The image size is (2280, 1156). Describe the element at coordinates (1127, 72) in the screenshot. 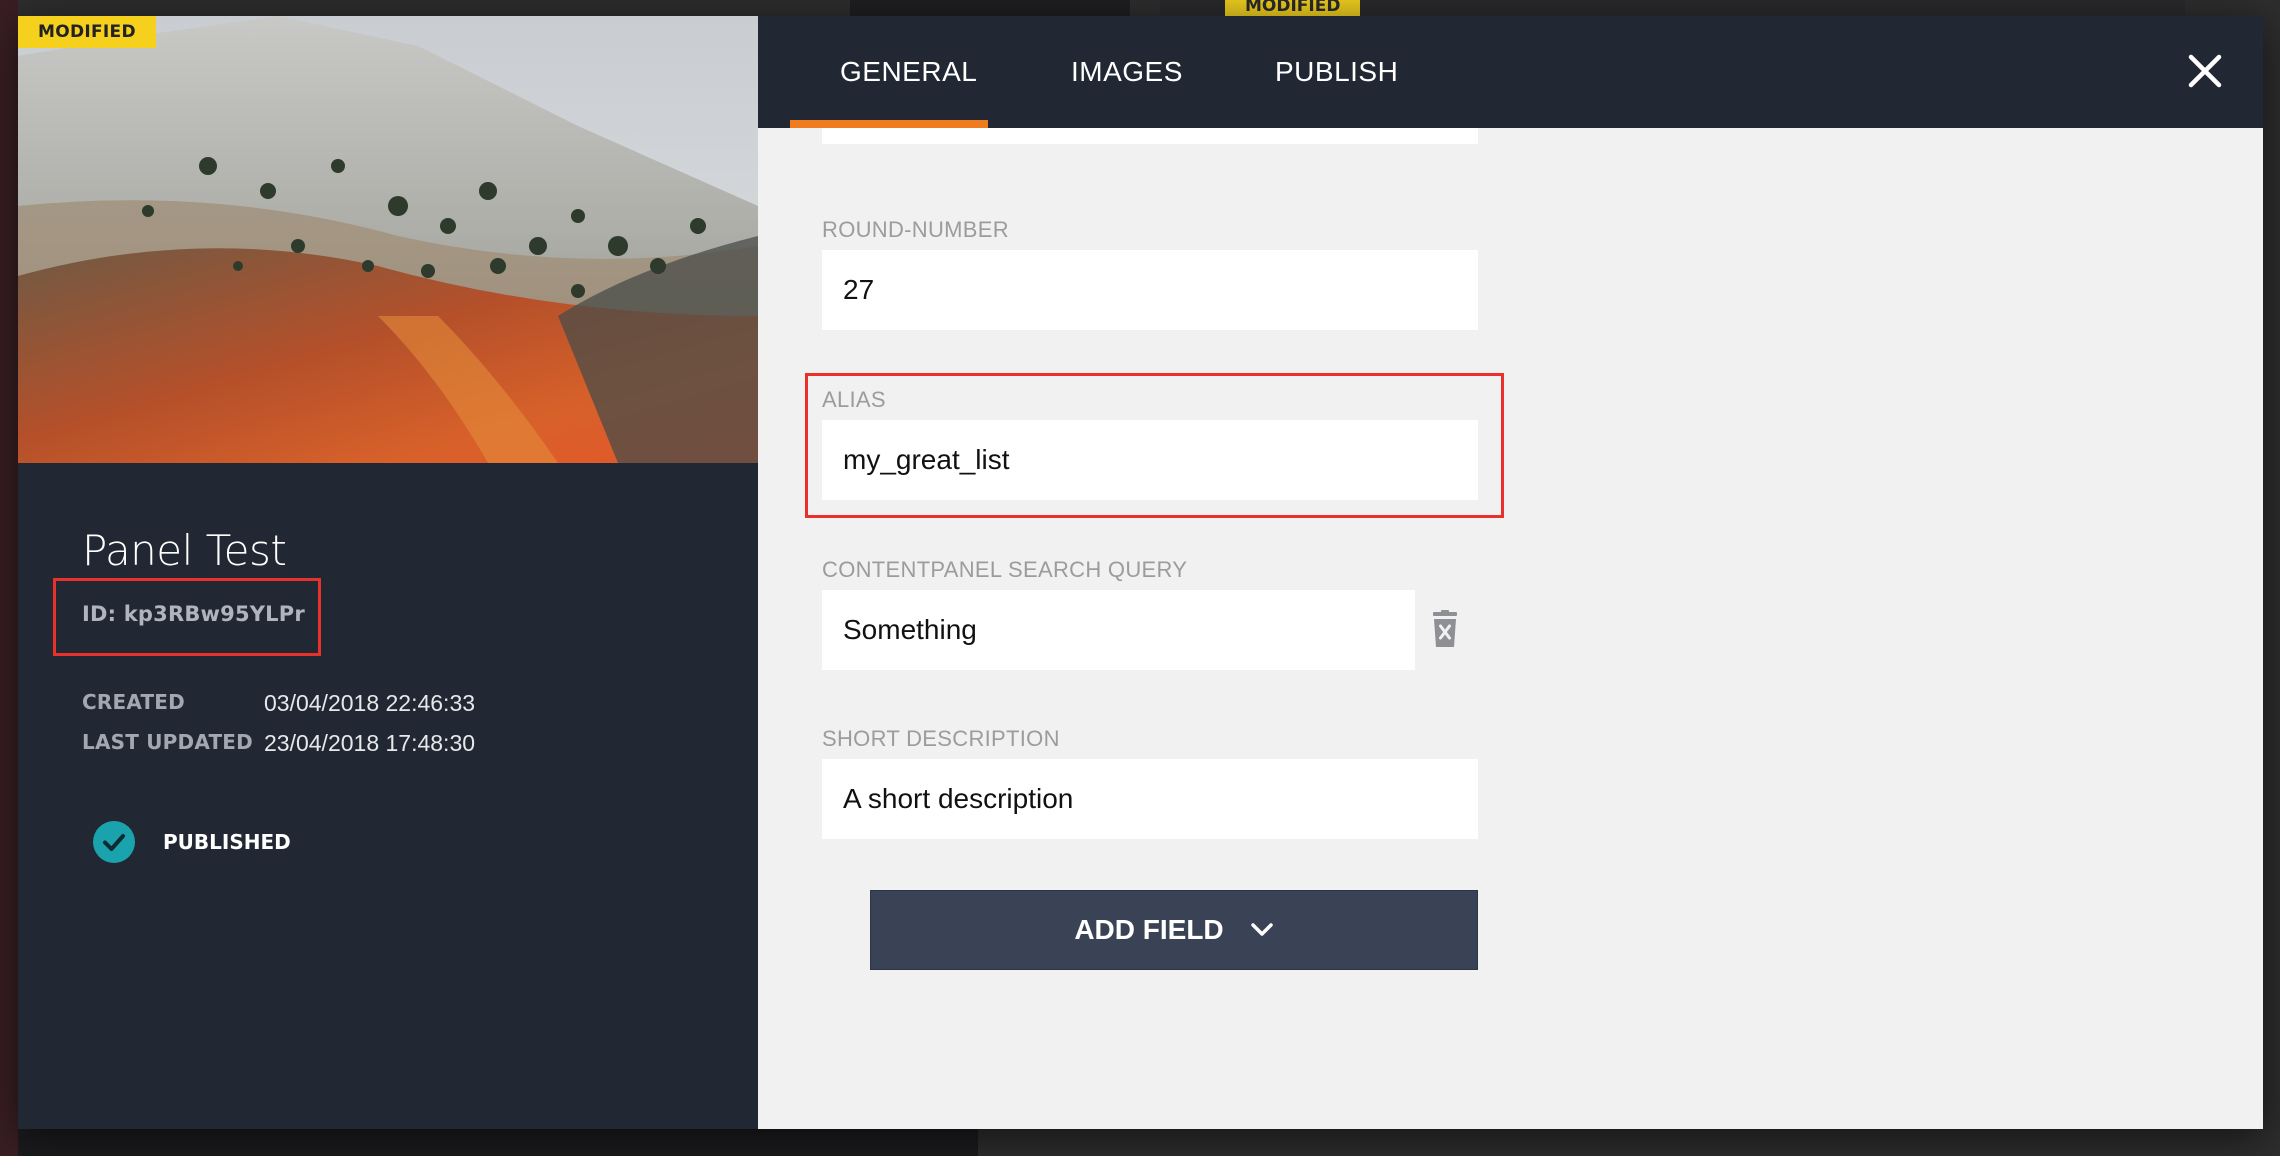

I see `tab-images: IMAGES` at that location.